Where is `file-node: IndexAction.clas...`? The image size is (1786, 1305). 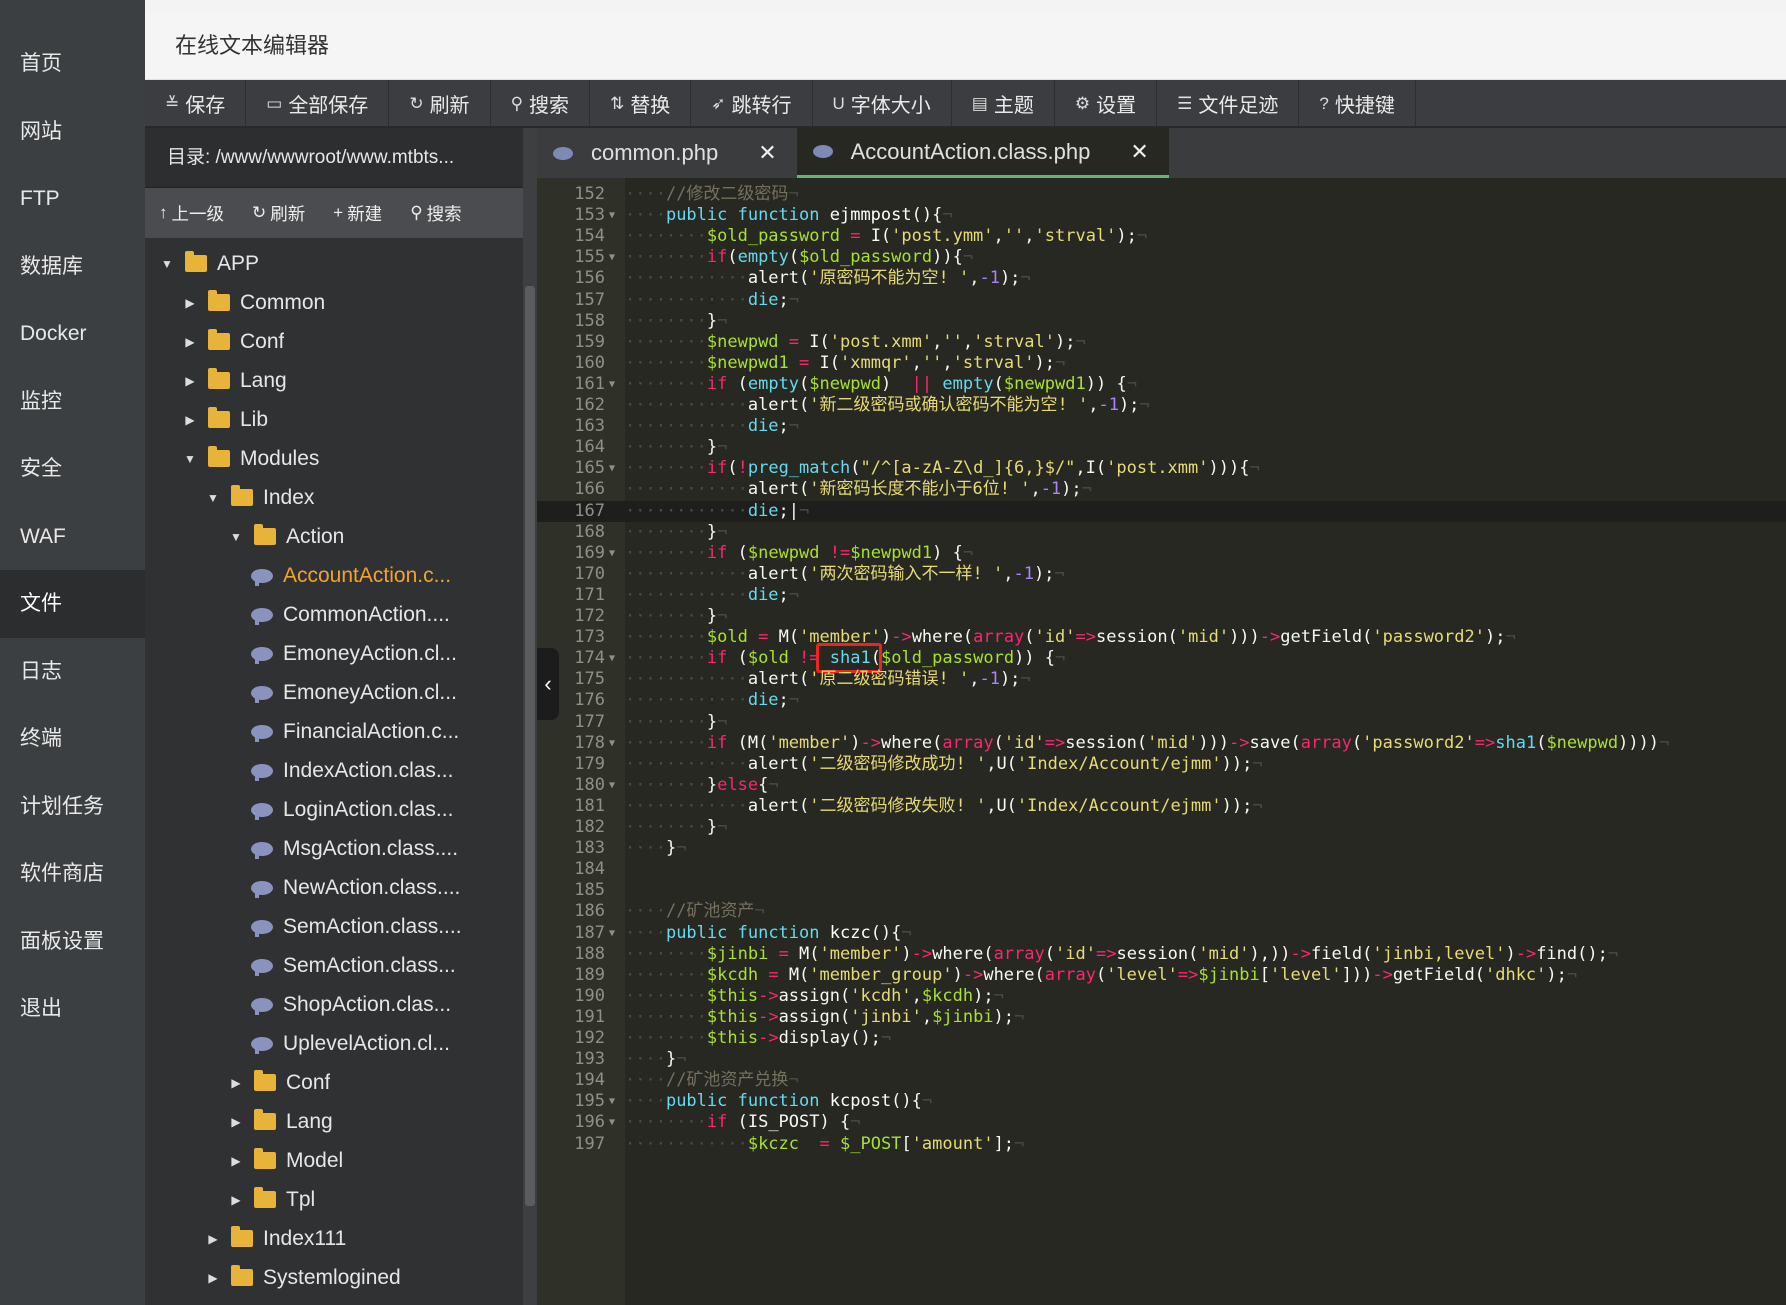
file-node: IndexAction.clas... is located at coordinates (334, 770).